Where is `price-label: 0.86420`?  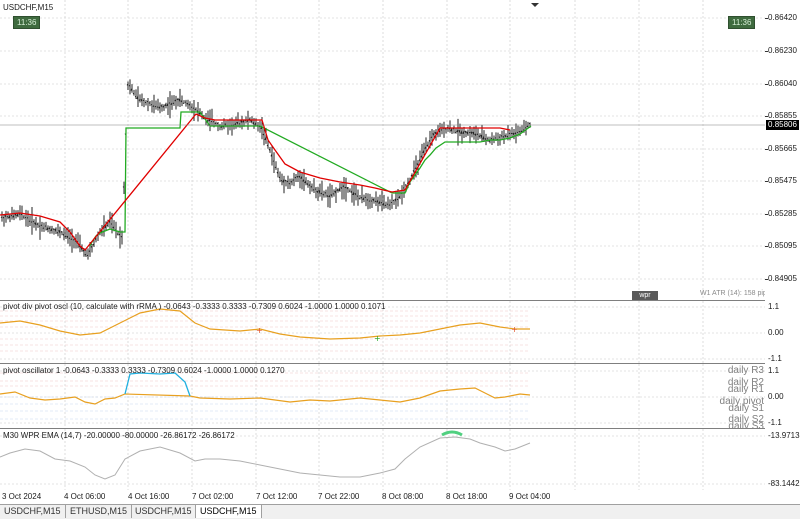
price-label: 0.86420 is located at coordinates (782, 17).